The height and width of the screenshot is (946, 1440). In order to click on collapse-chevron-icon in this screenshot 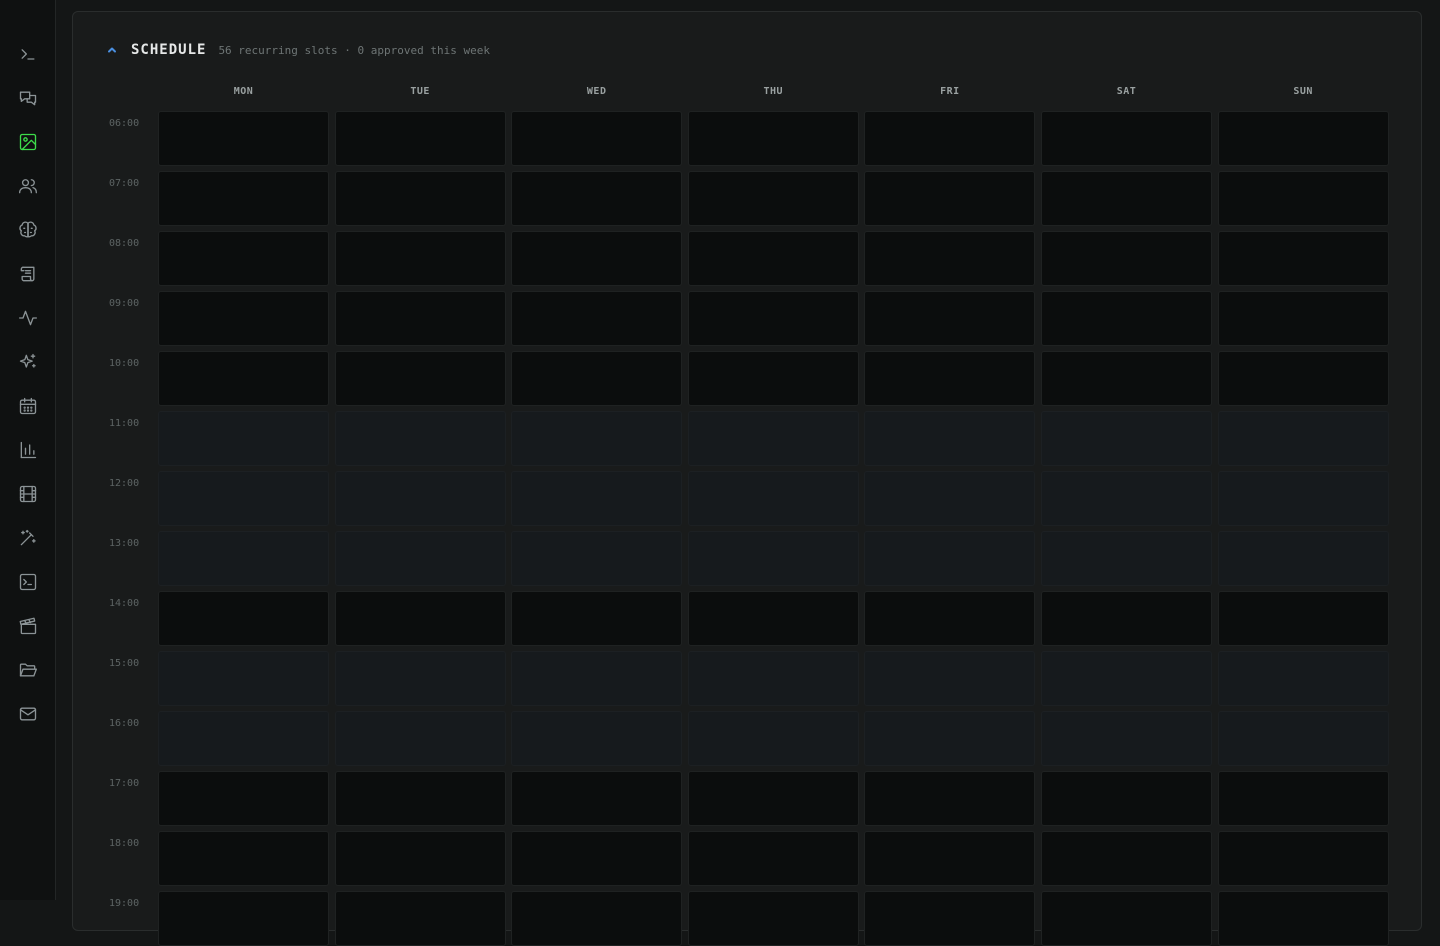, I will do `click(112, 50)`.